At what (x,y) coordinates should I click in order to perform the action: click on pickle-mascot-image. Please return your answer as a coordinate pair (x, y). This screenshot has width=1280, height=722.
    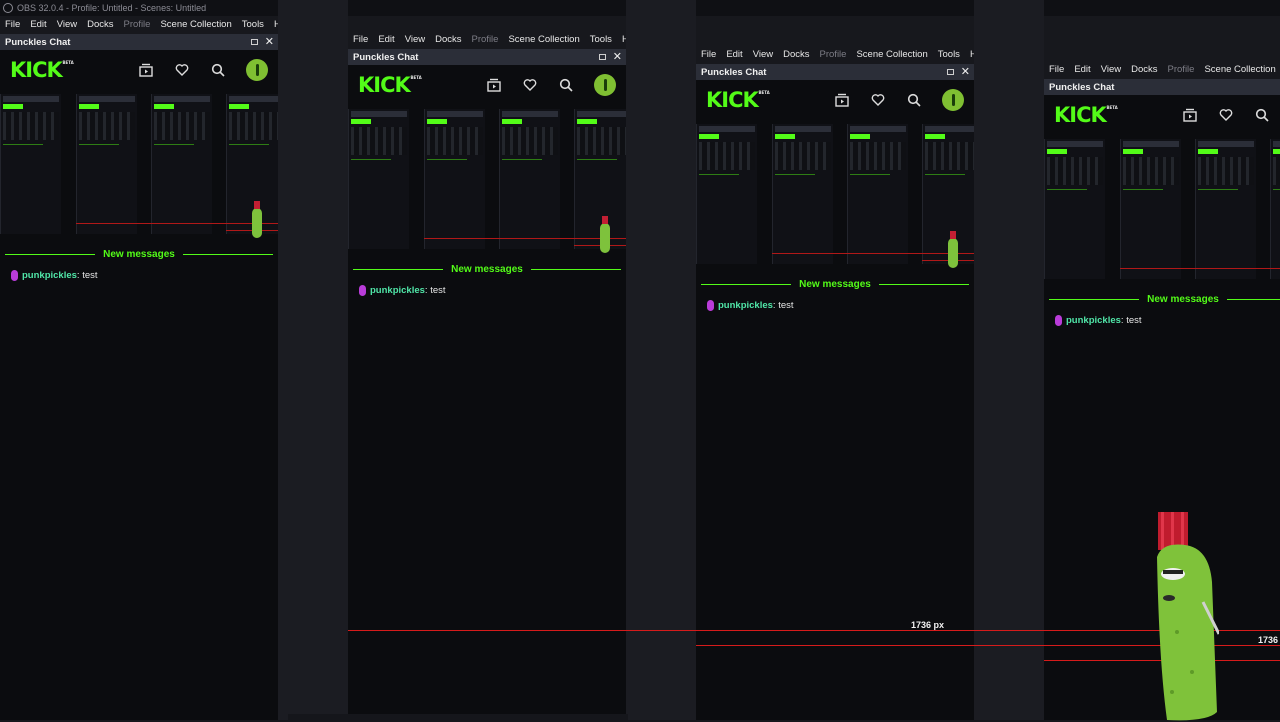
    Looking at the image, I should click on (1188, 616).